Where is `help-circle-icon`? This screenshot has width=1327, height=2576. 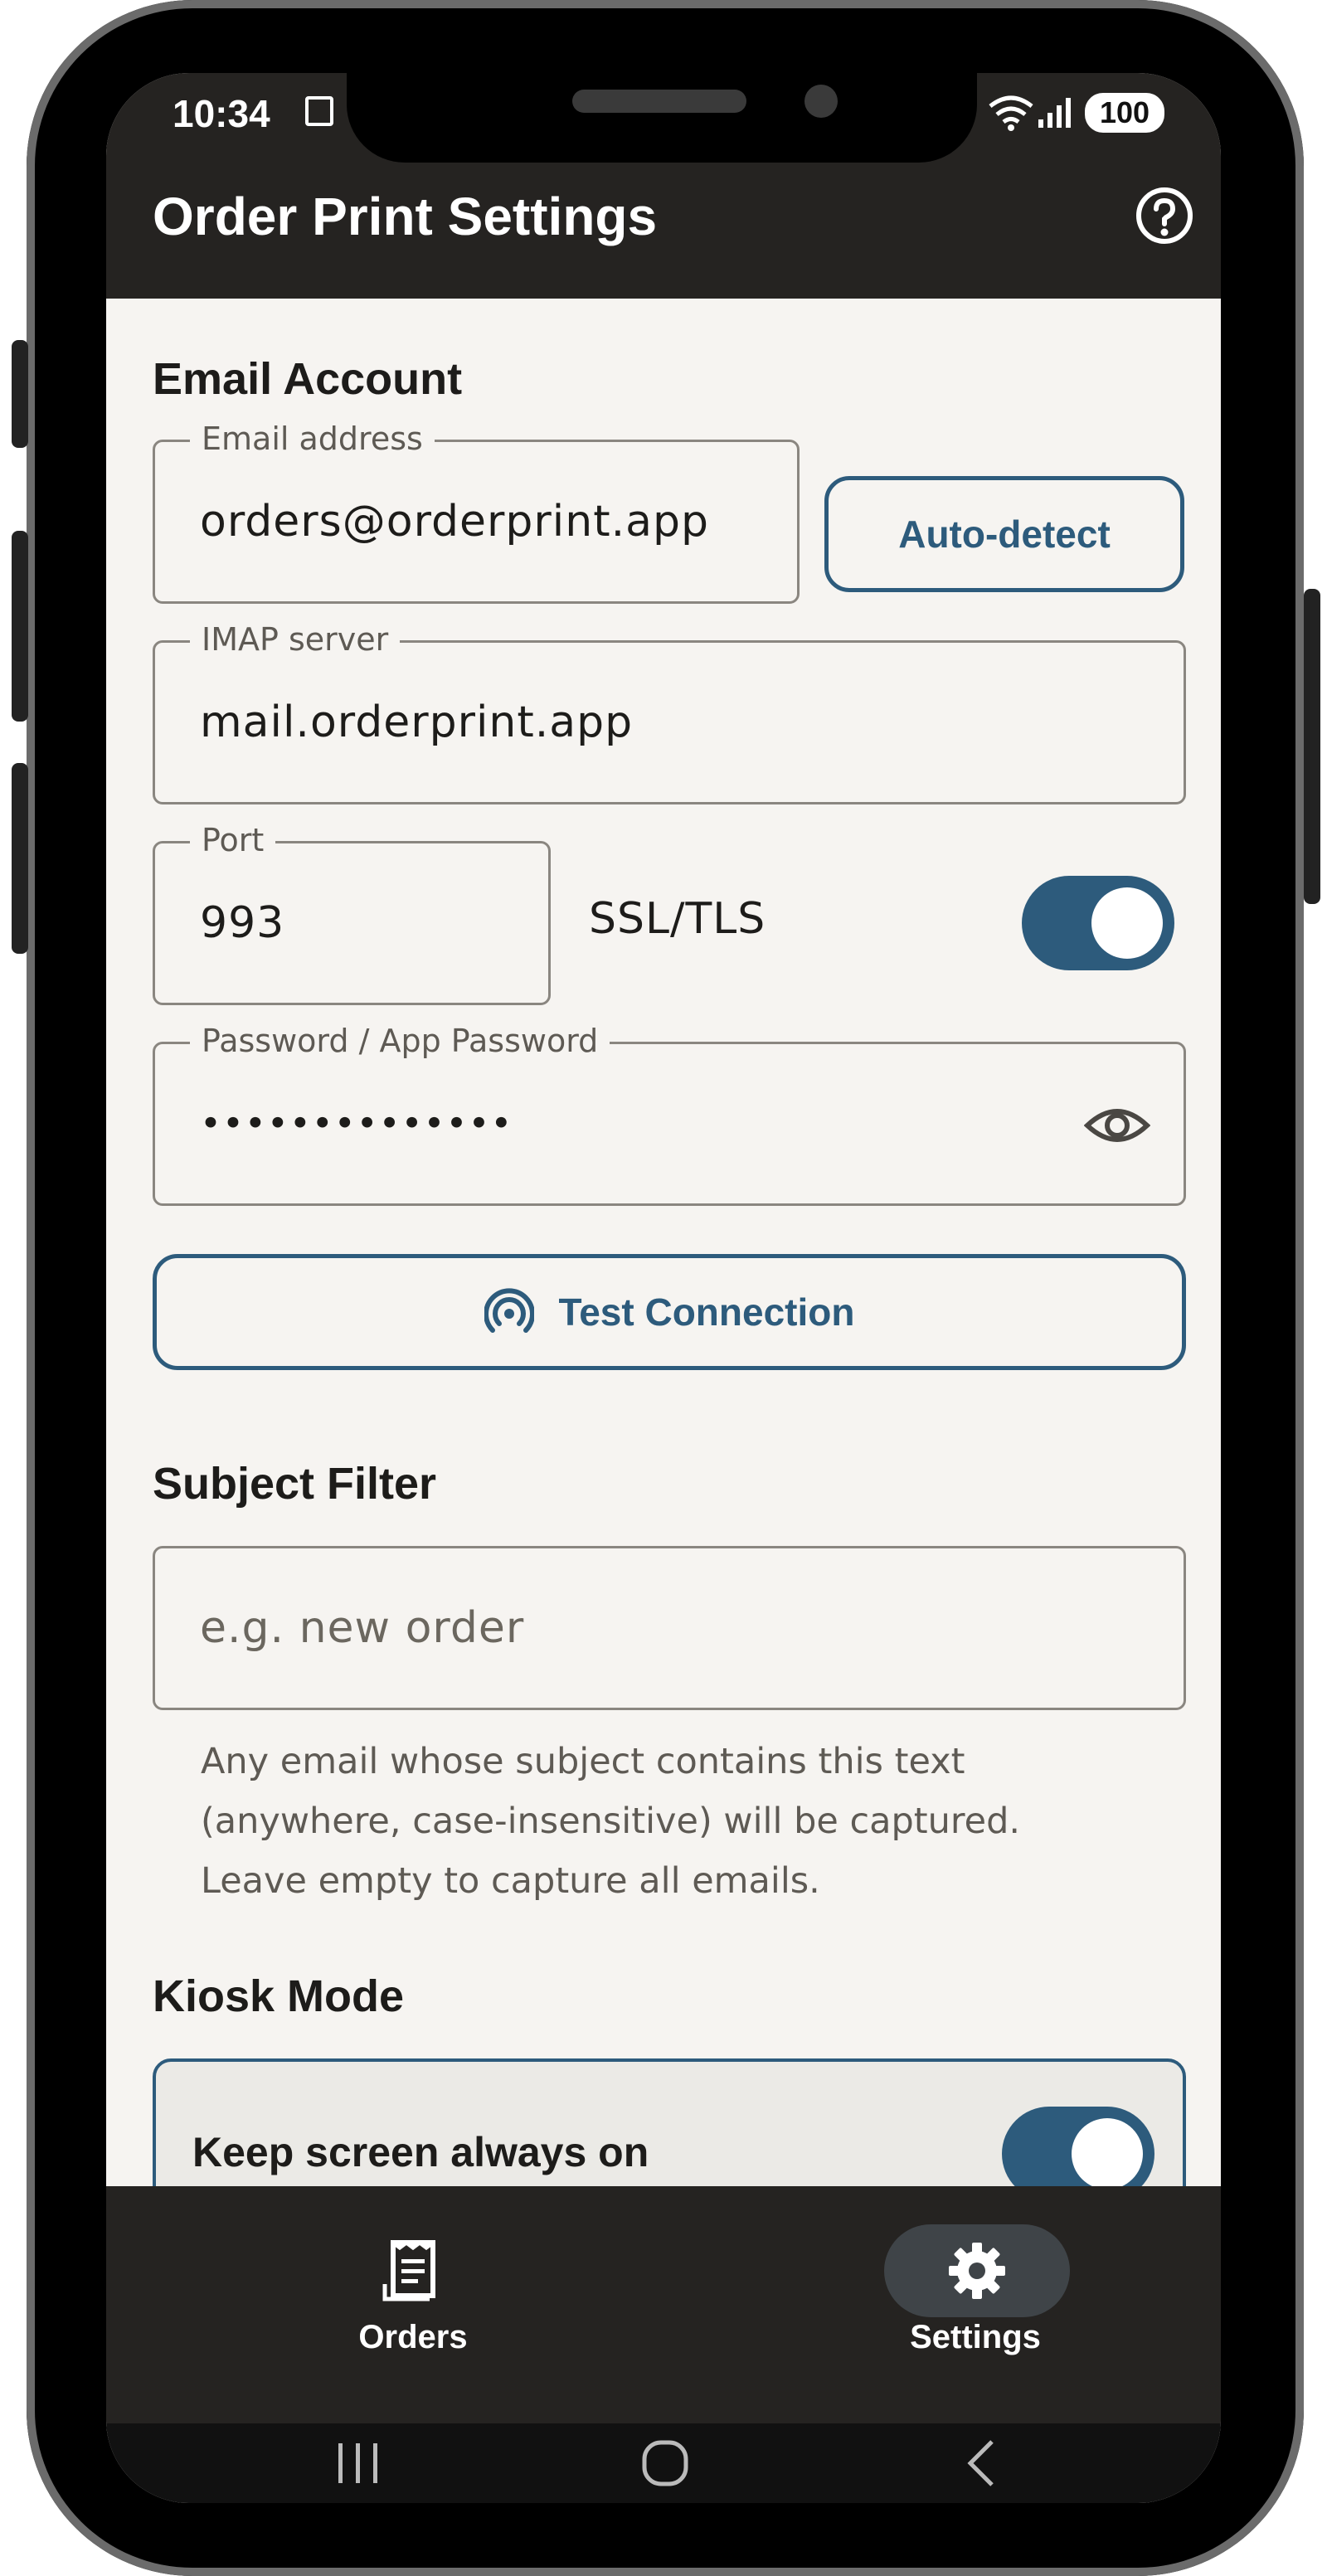
help-circle-icon is located at coordinates (1165, 217).